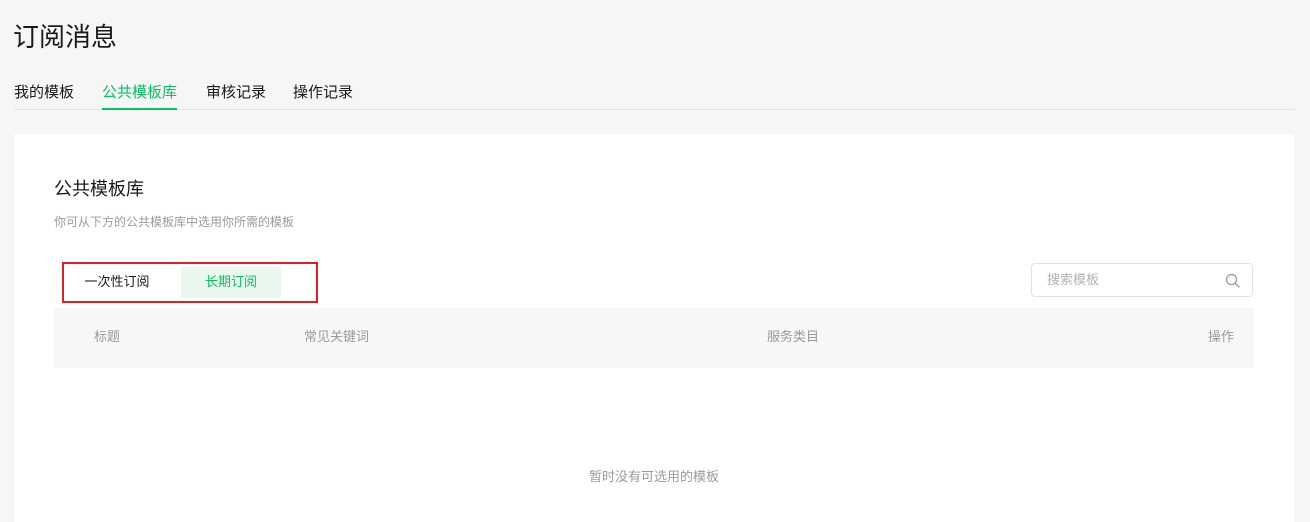  What do you see at coordinates (1232, 280) in the screenshot?
I see `search-icon` at bounding box center [1232, 280].